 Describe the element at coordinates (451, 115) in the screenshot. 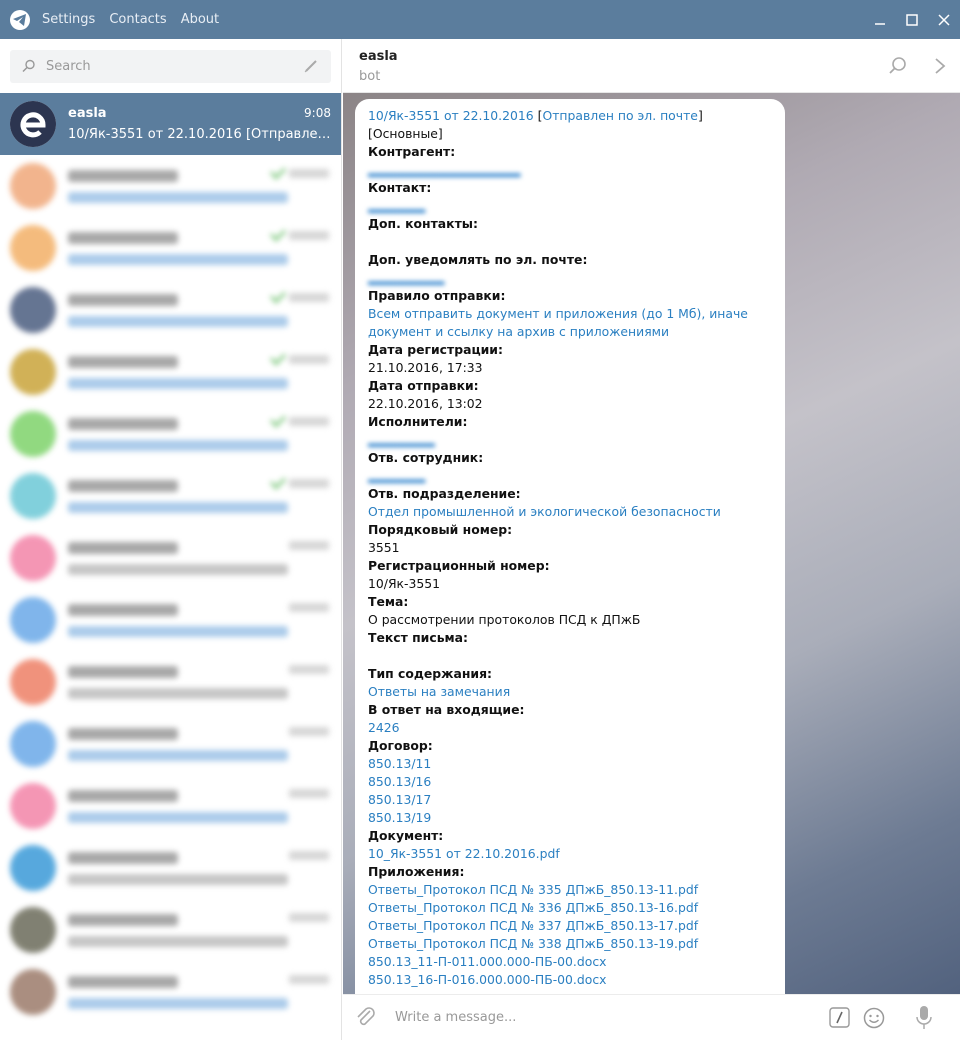

I see `message-doc-link: 10/Як-3551 от 22.10.2016` at that location.